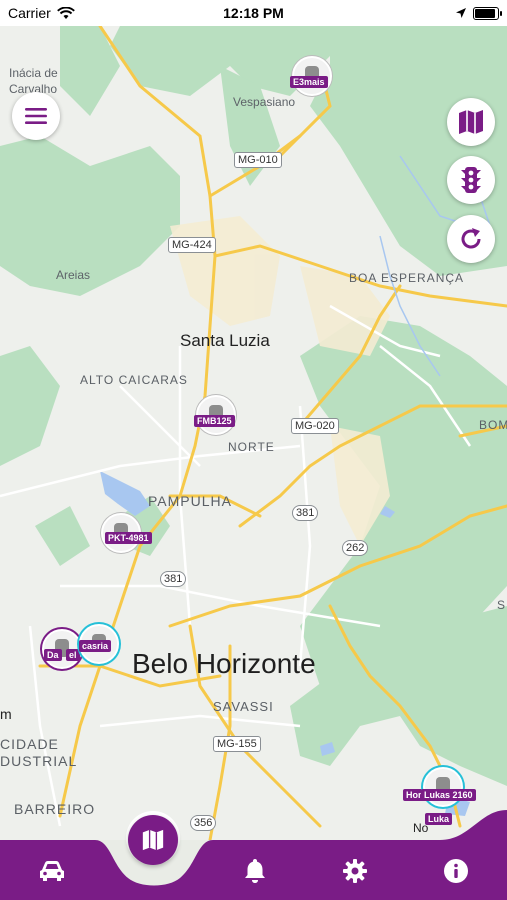 The image size is (507, 900). What do you see at coordinates (53, 655) in the screenshot?
I see `vehicle-tag: Da` at bounding box center [53, 655].